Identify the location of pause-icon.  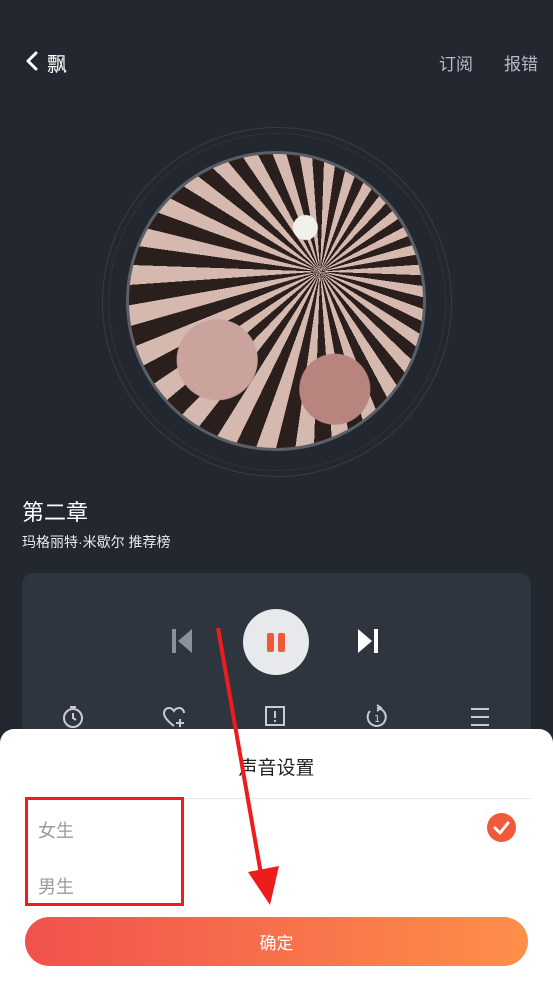
(270, 642).